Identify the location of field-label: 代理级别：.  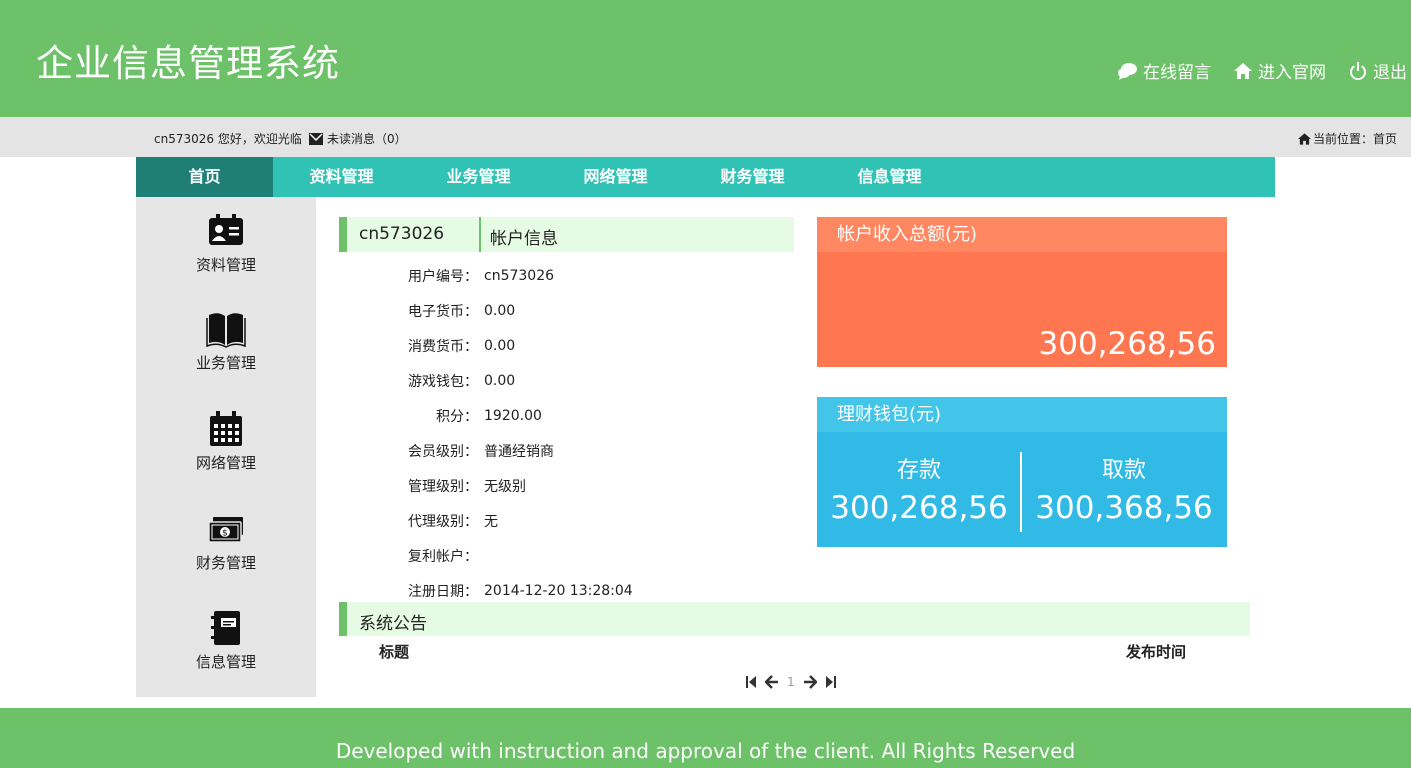
(443, 521).